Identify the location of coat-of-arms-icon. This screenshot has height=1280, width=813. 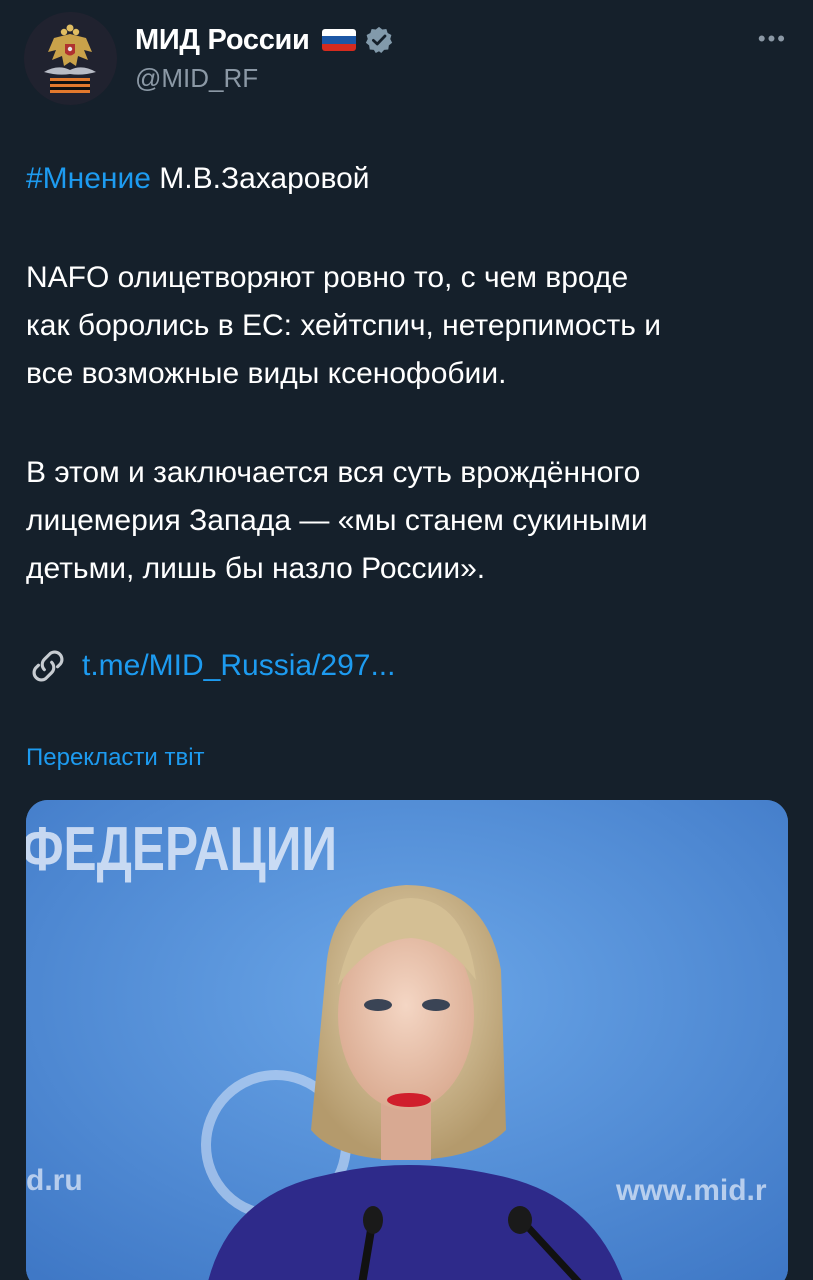
(70, 58).